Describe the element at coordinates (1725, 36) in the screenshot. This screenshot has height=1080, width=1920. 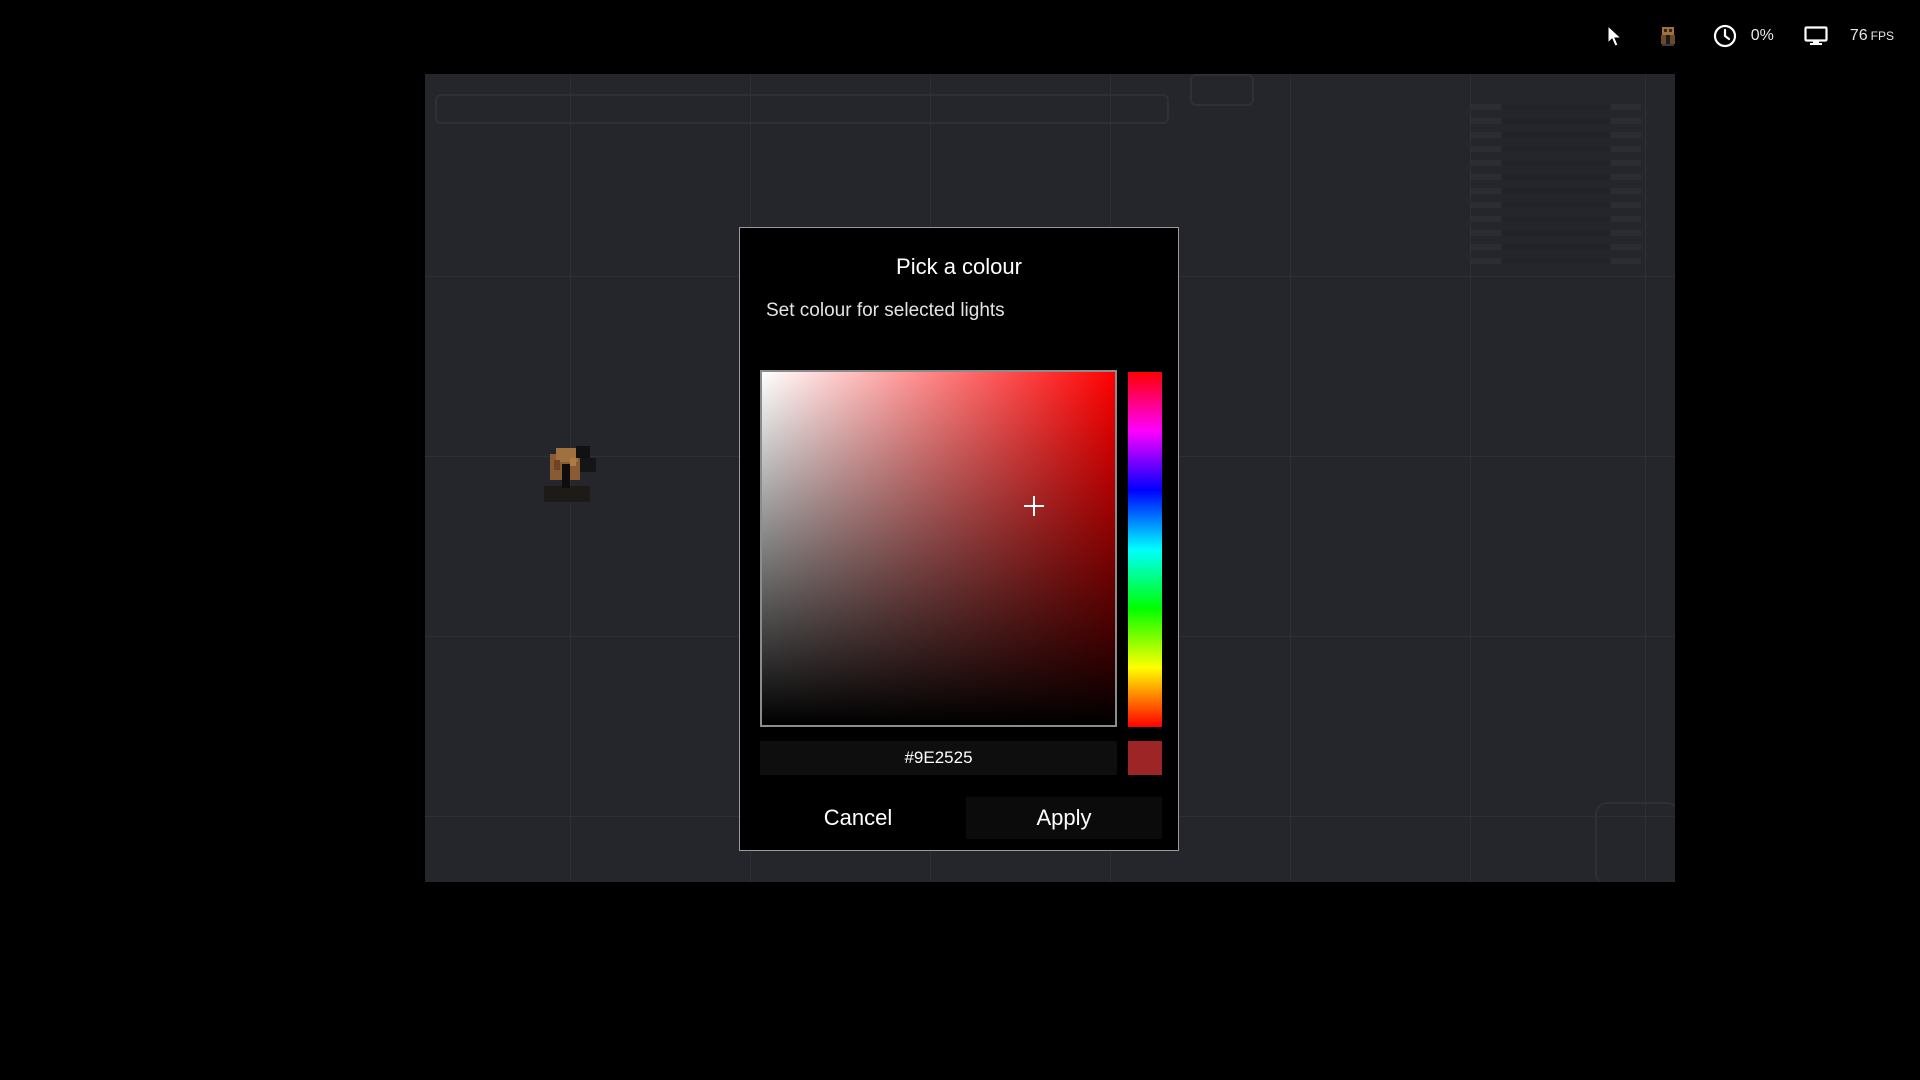
I see `clock-icon` at that location.